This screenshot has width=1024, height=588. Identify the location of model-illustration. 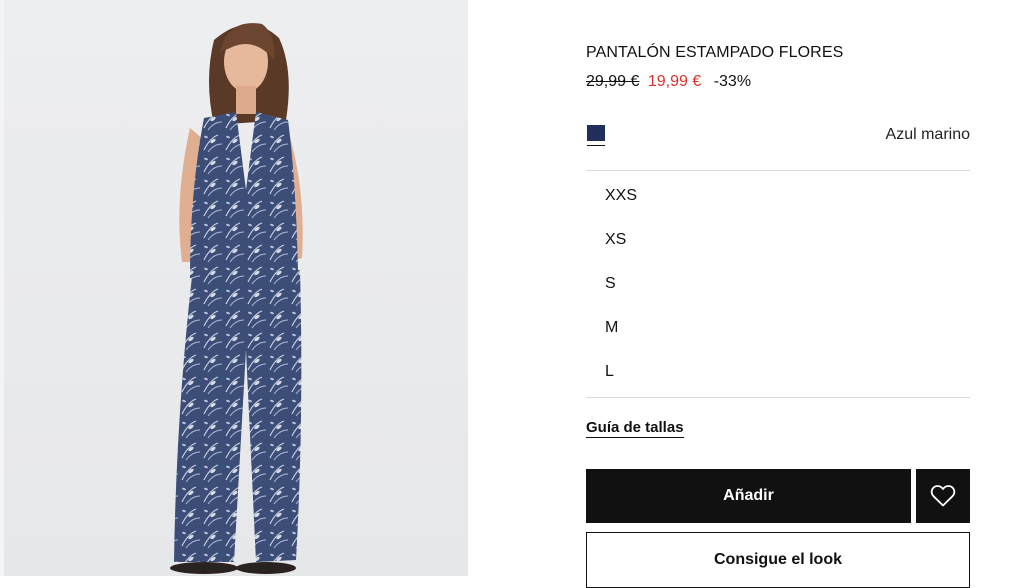
(236, 298).